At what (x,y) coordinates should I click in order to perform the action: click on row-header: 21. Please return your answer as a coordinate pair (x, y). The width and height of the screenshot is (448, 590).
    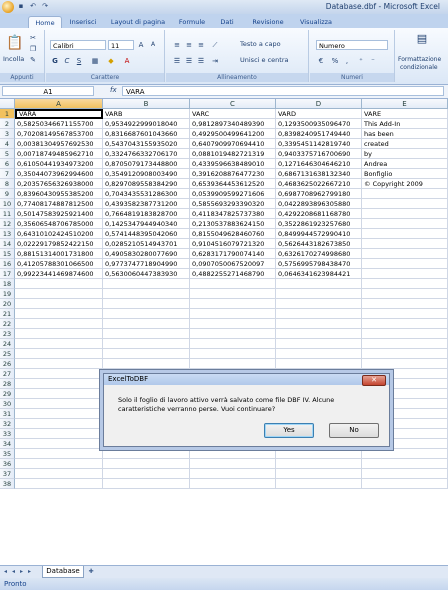
    Looking at the image, I should click on (7, 314).